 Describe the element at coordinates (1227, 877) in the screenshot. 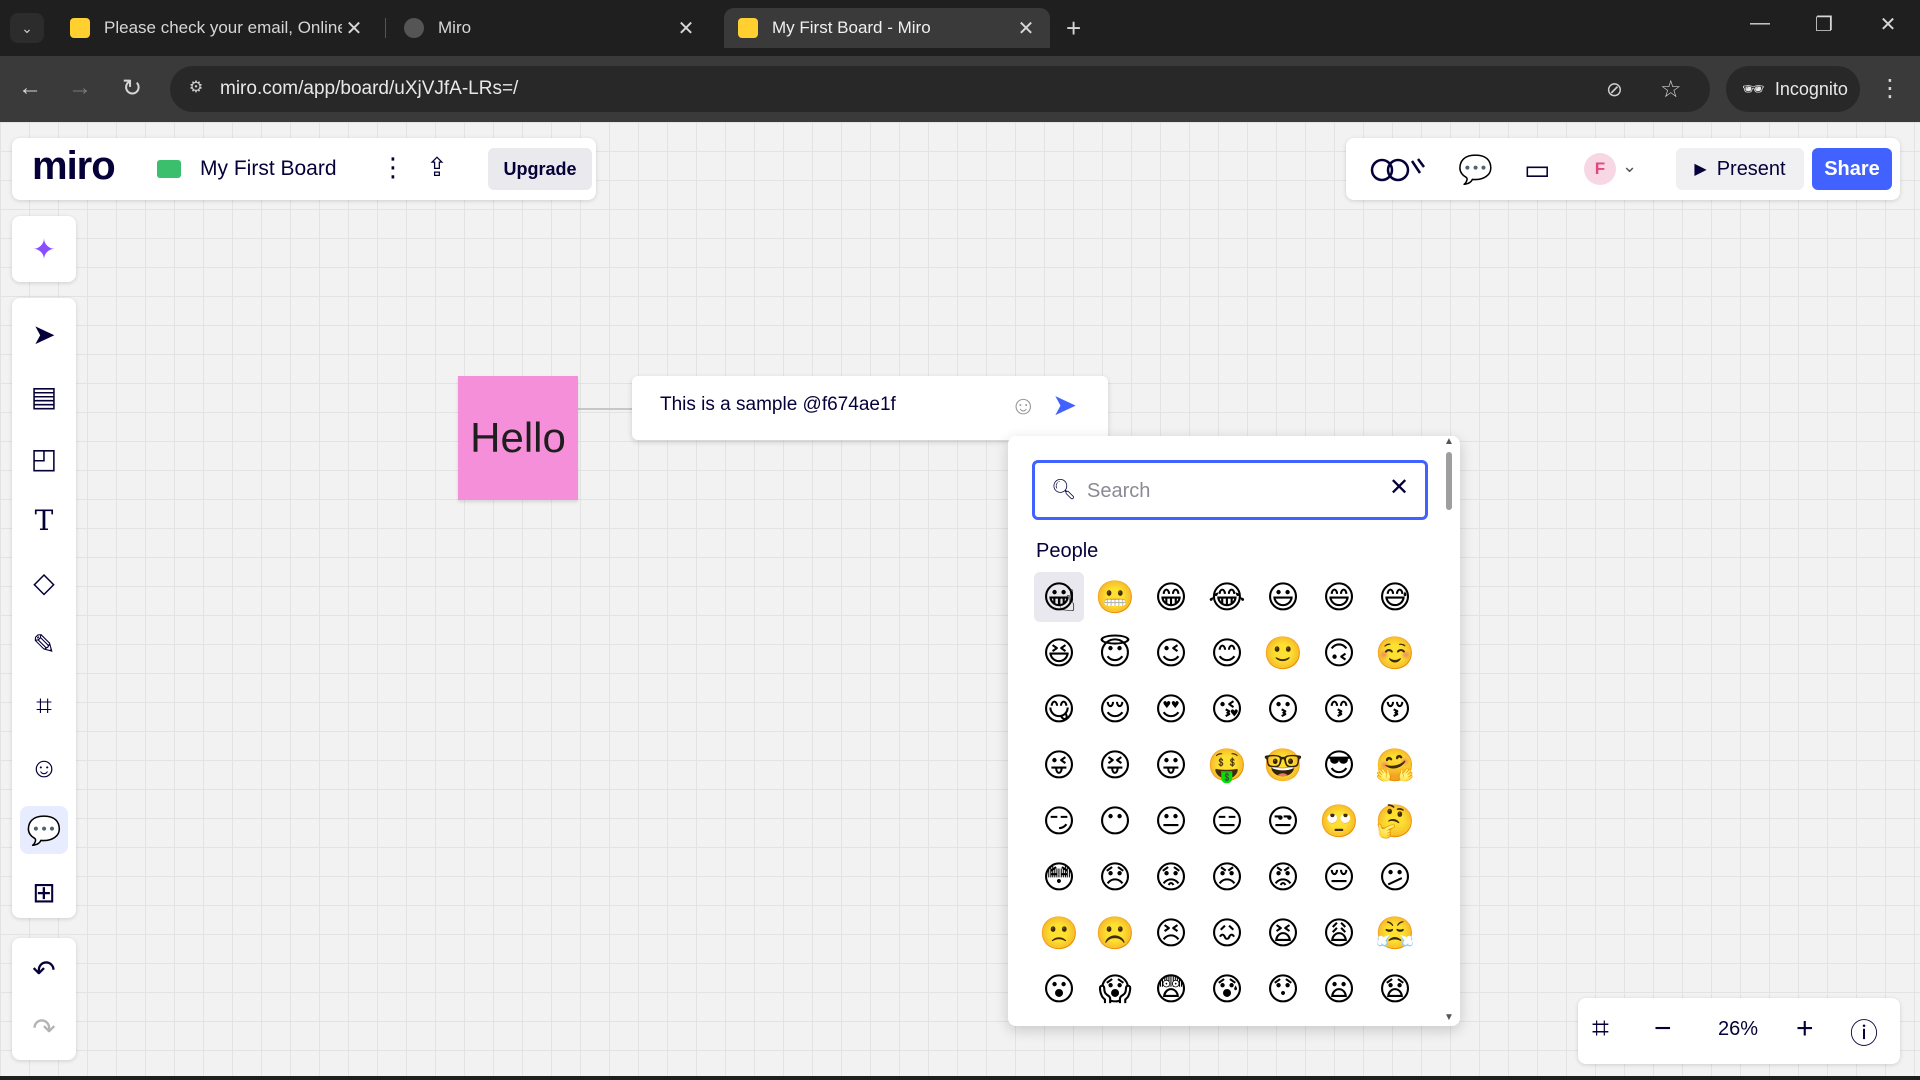

I see `emoji-button: 😠` at that location.